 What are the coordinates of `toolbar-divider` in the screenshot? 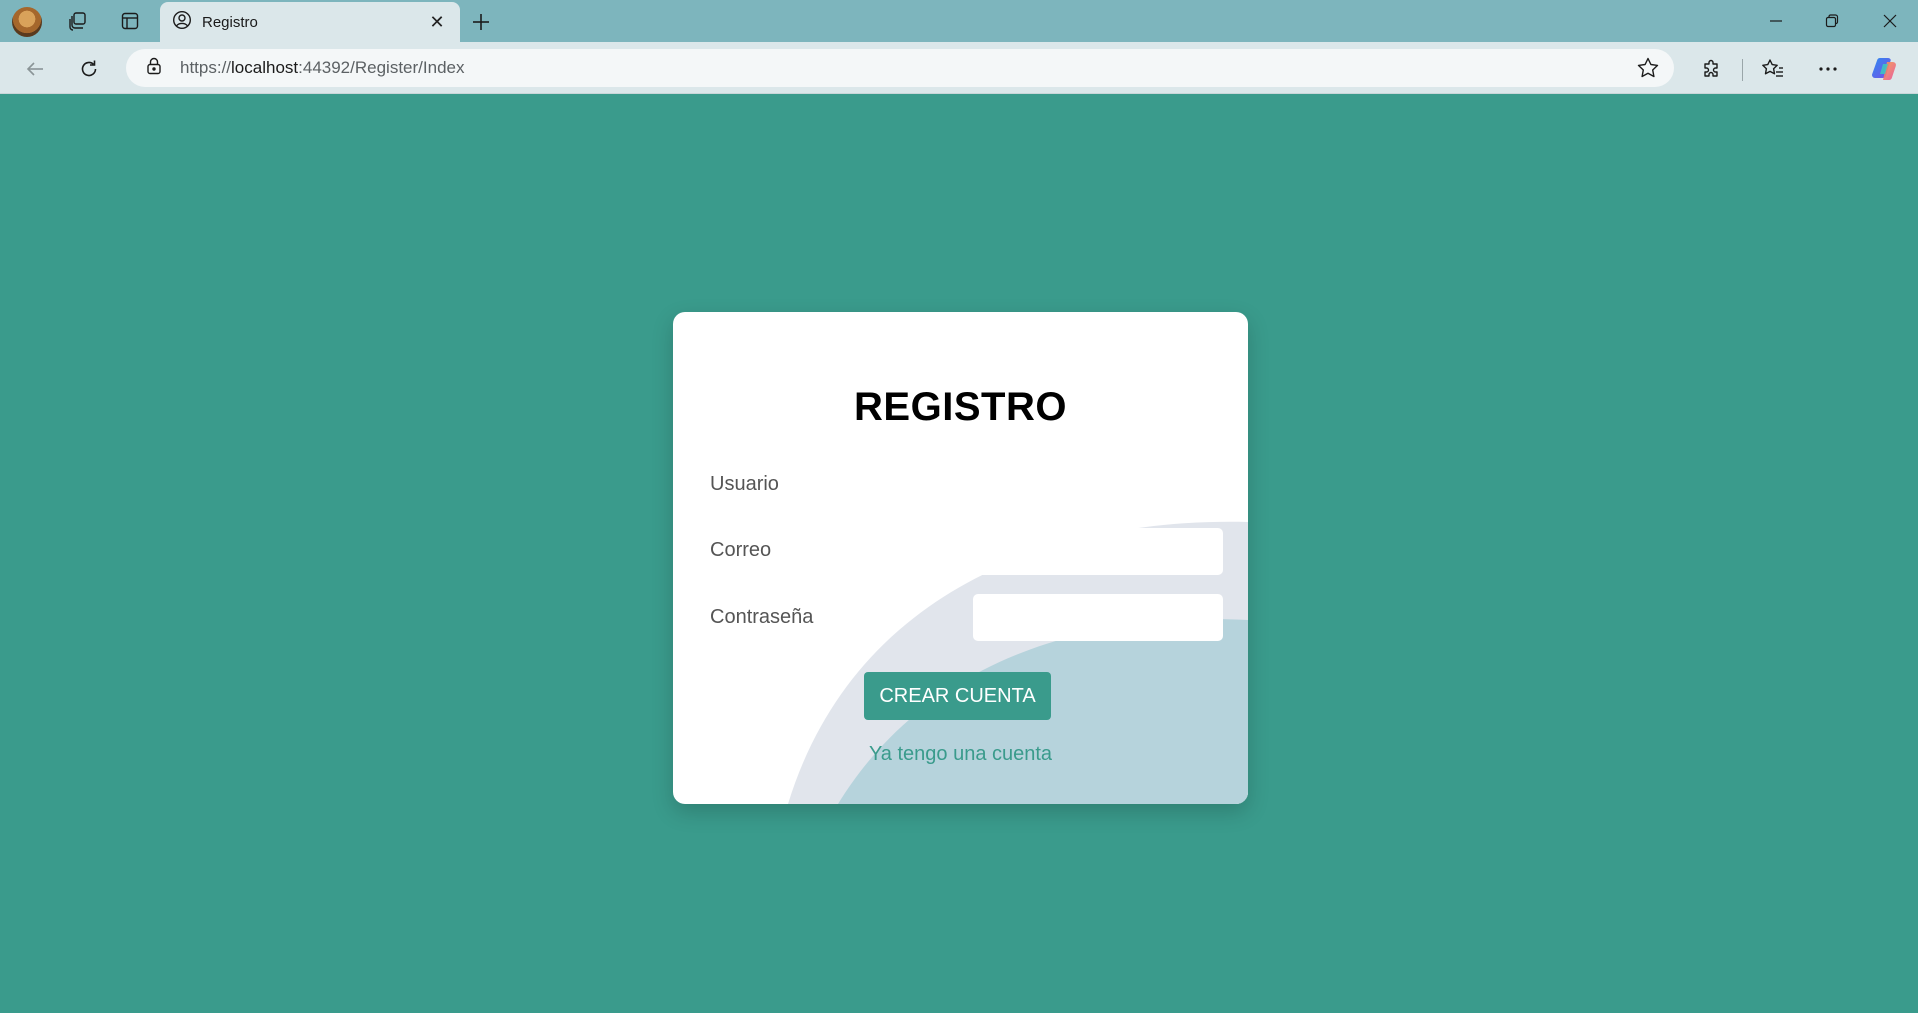 It's located at (1742, 70).